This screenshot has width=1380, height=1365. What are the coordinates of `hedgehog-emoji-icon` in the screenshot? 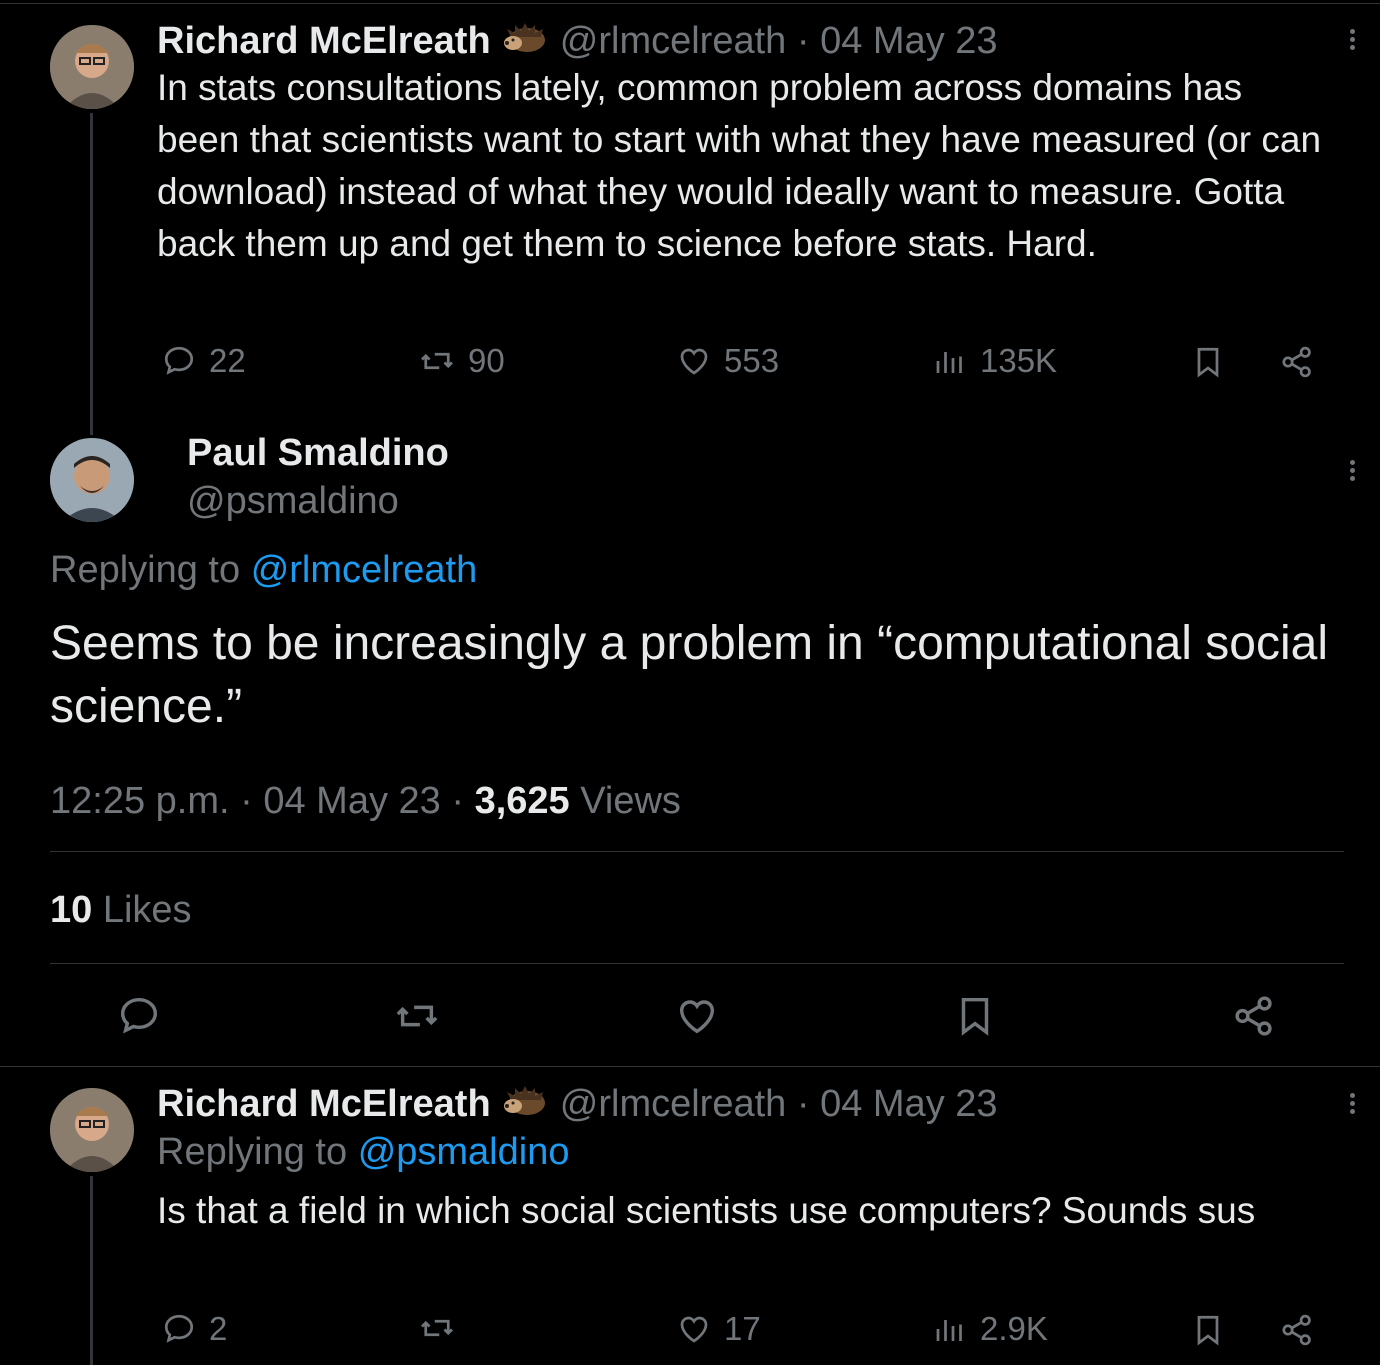 It's located at (525, 1107).